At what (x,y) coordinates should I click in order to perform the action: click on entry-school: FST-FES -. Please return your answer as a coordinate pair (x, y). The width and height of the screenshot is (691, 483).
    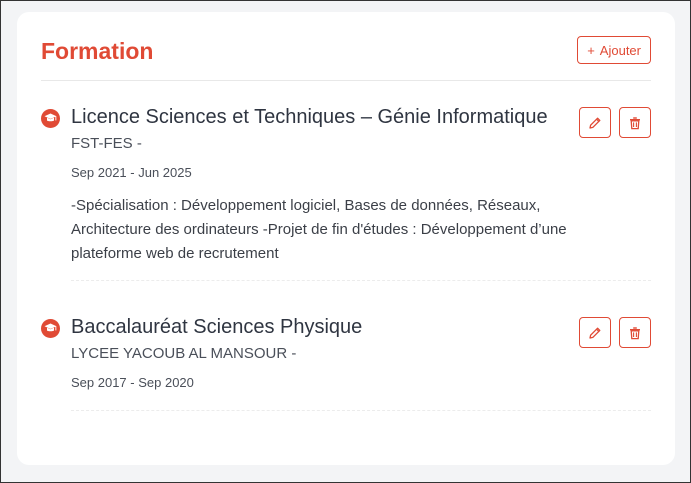
    Looking at the image, I should click on (106, 143).